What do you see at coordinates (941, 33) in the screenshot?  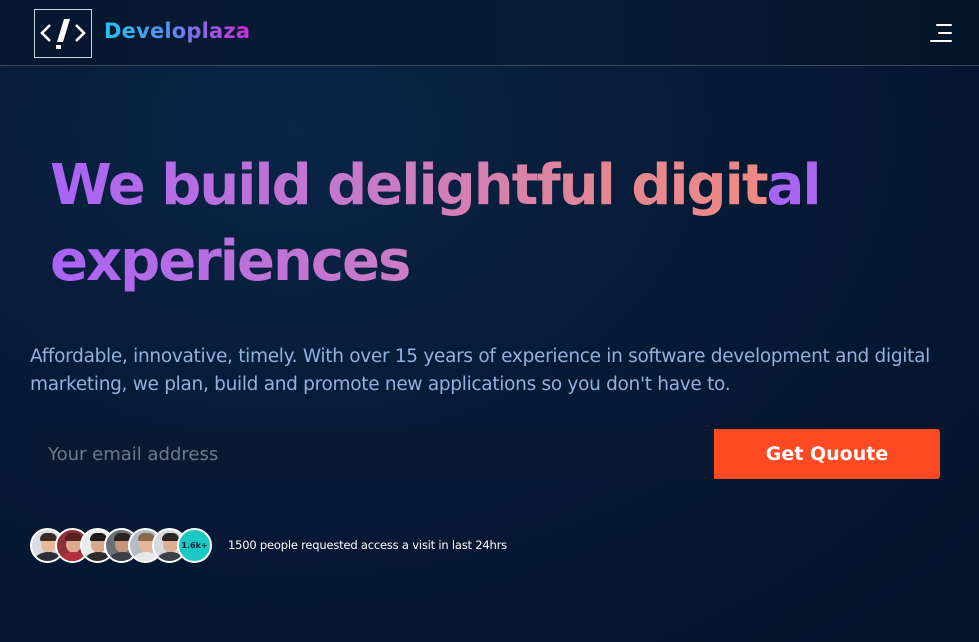 I see `hamburger-menu-icon` at bounding box center [941, 33].